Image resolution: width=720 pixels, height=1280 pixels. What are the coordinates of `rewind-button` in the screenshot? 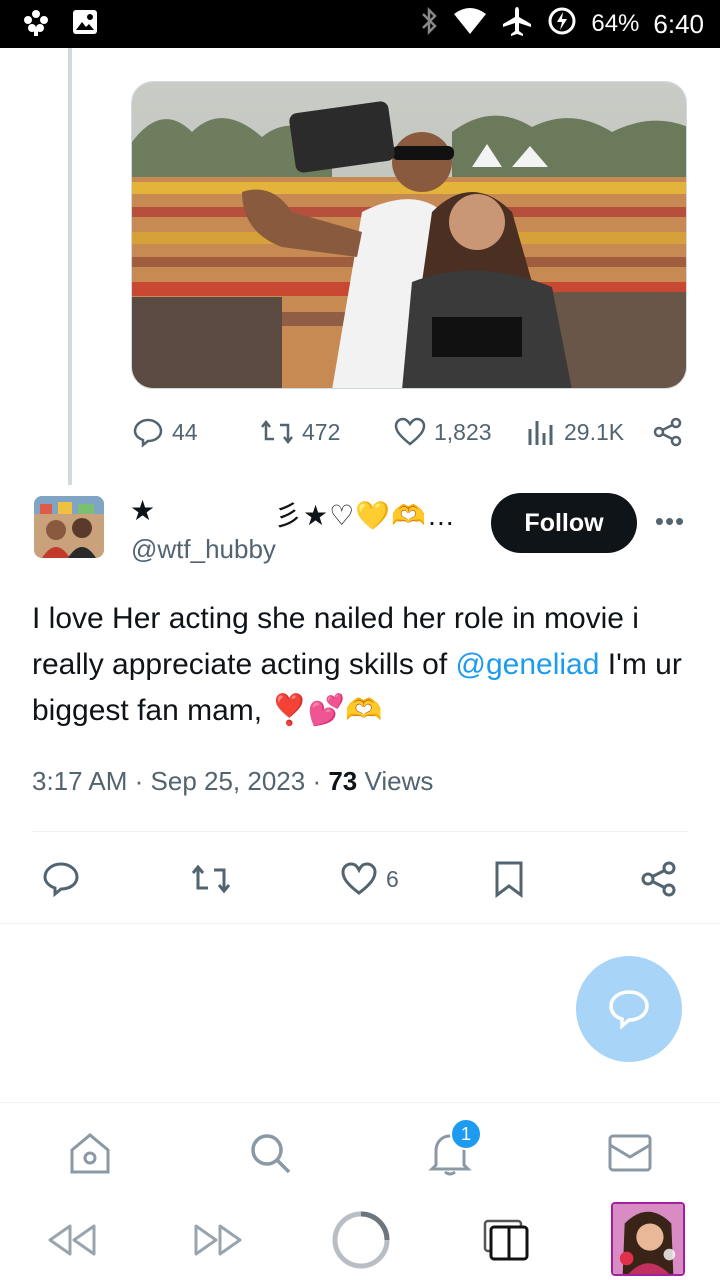 It's located at (72, 1240).